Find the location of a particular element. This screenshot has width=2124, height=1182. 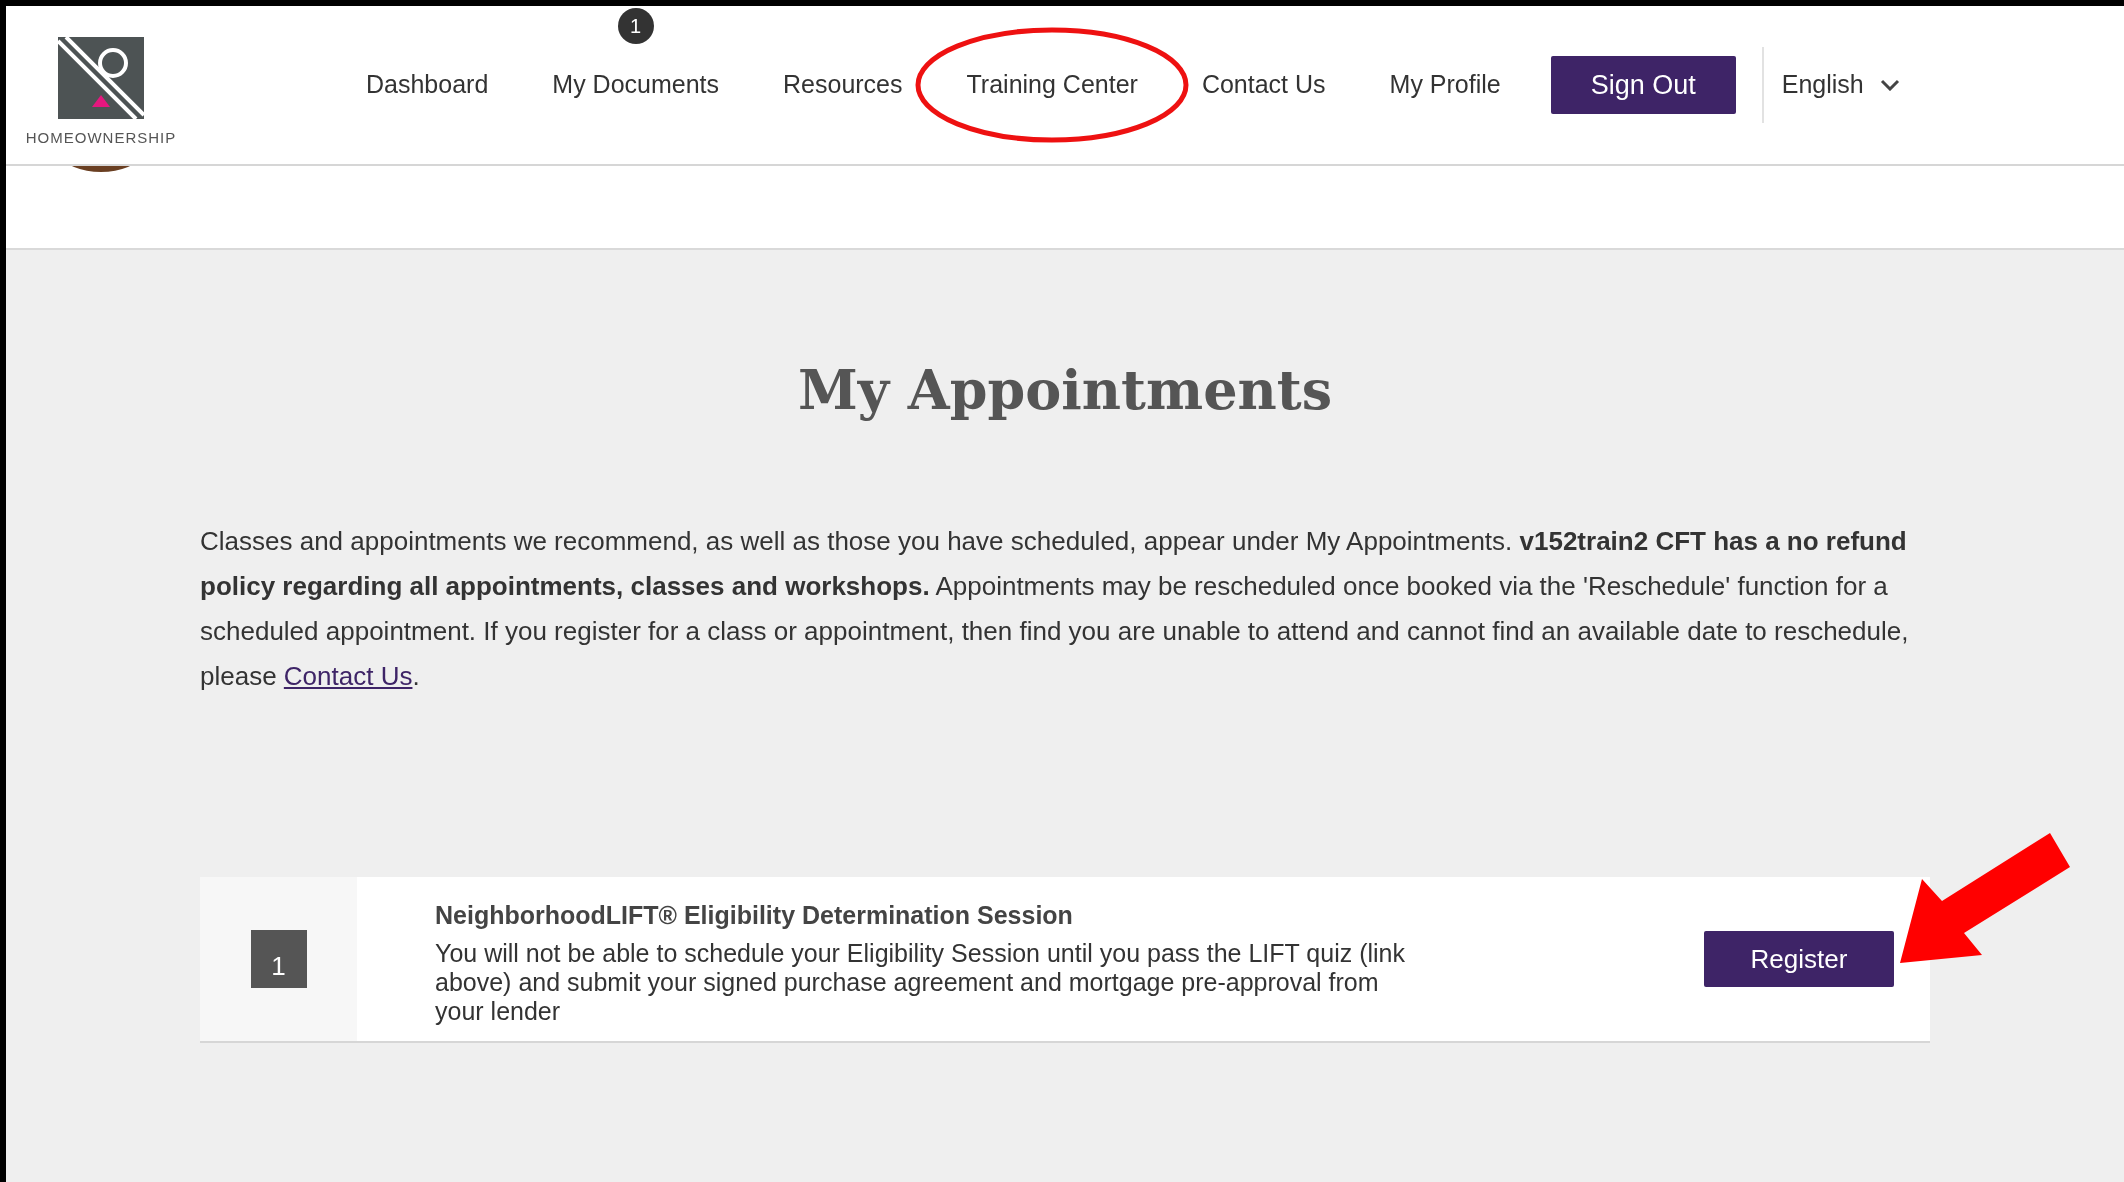

calendar-icon: 1 is located at coordinates (278, 959).